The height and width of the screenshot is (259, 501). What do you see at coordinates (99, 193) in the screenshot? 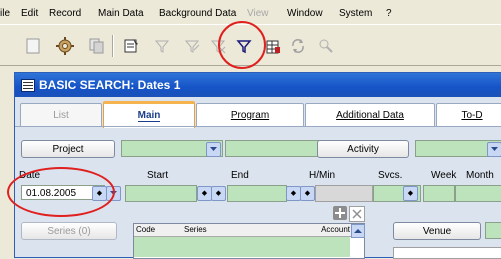
I see `date-spinner-icon: ◆` at bounding box center [99, 193].